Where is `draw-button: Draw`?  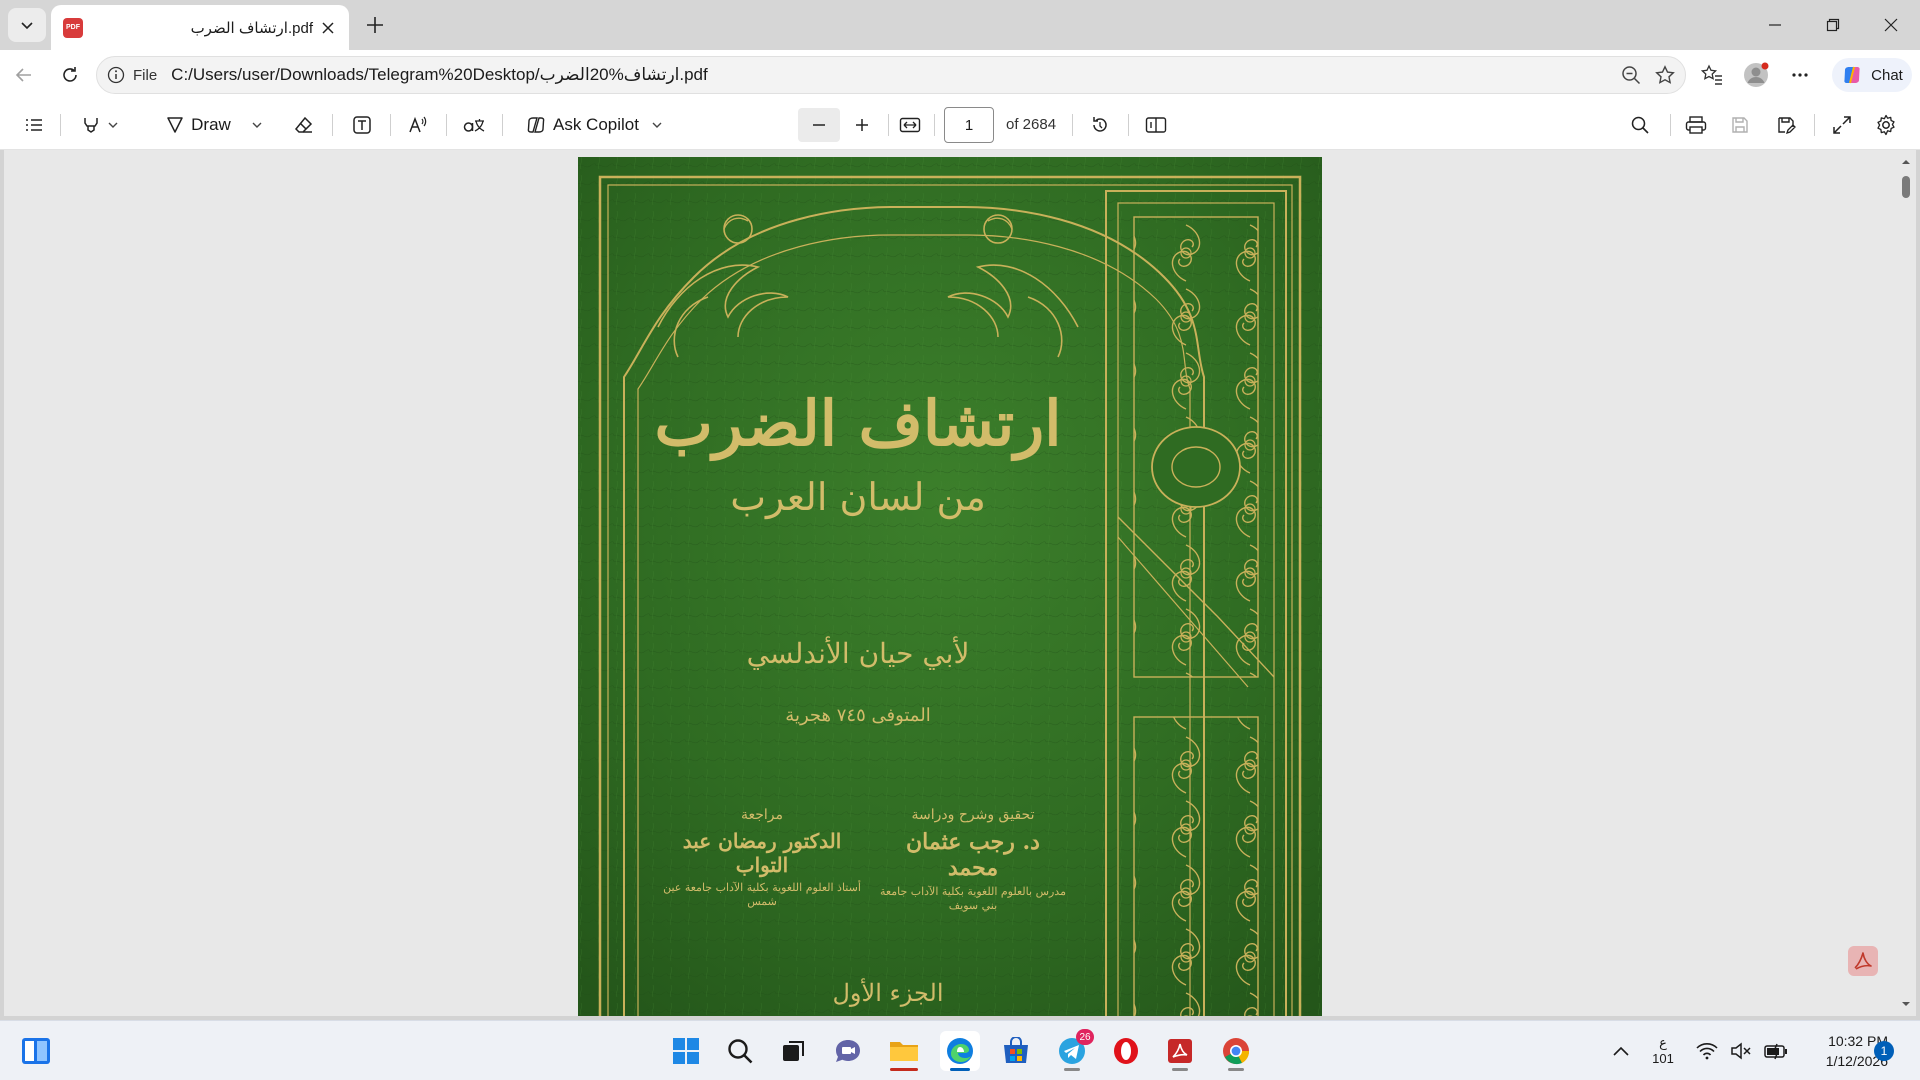 draw-button: Draw is located at coordinates (214, 125).